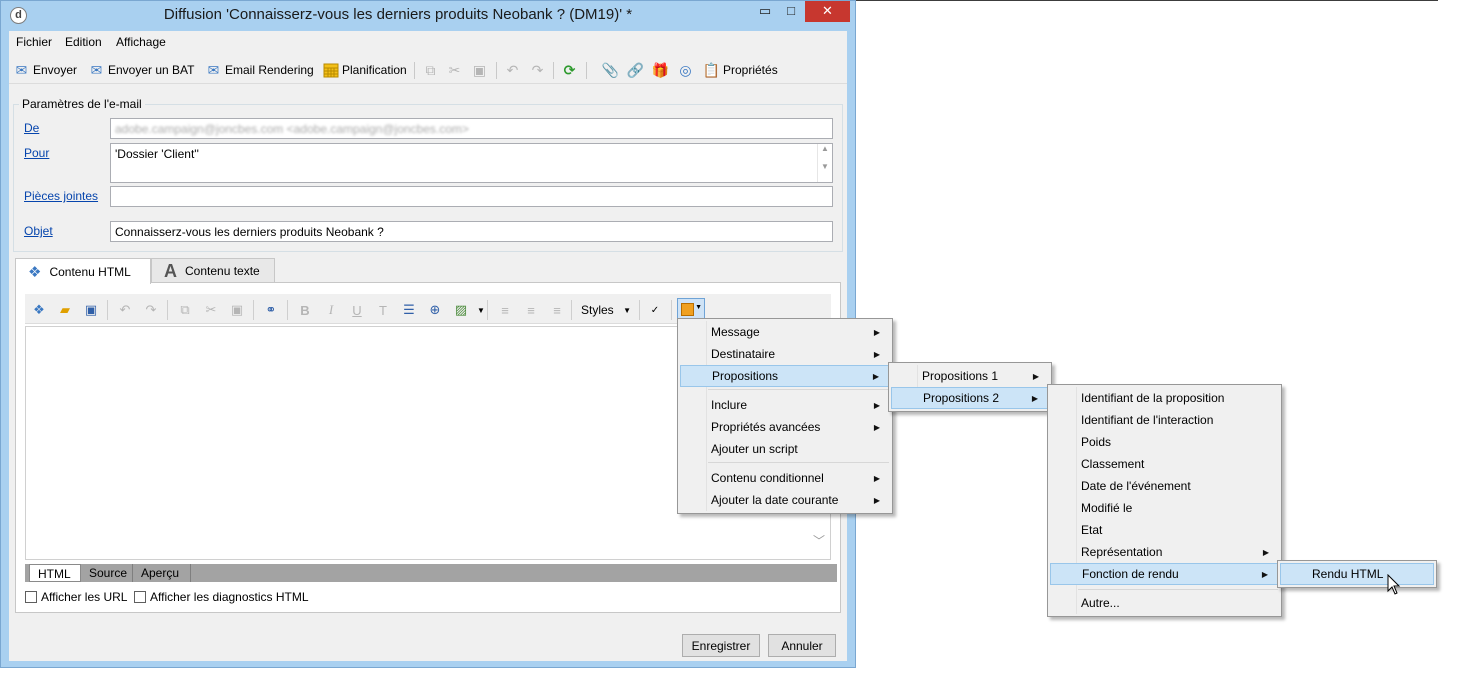  Describe the element at coordinates (305, 310) in the screenshot. I see `bold-icon: B` at that location.